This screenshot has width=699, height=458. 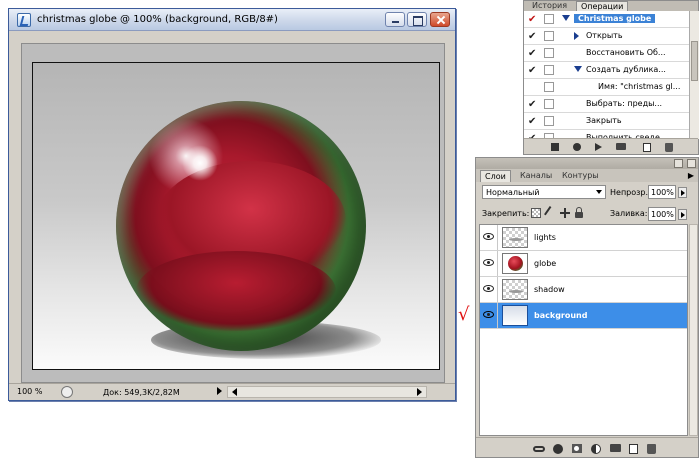 I want to click on lock-label: Закрепить:, so click(x=506, y=213).